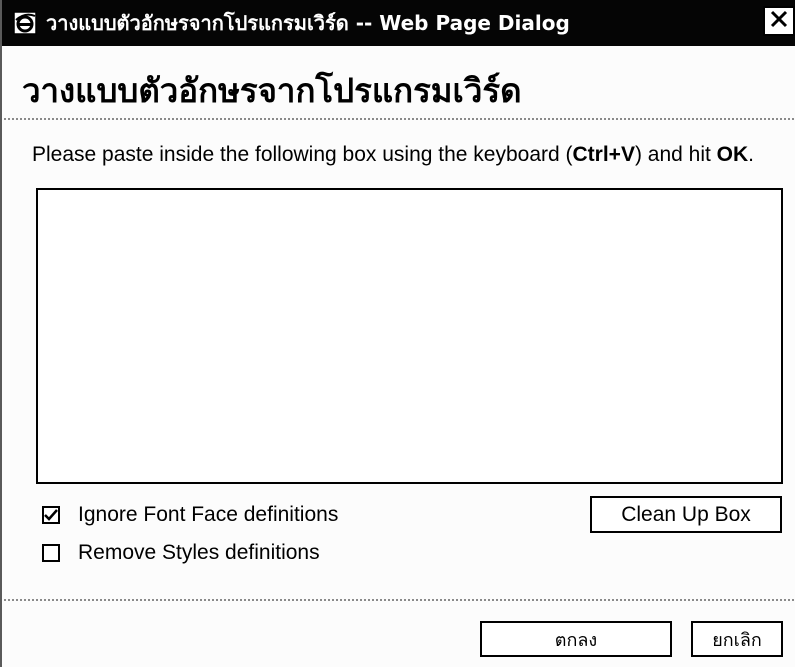 The width and height of the screenshot is (795, 667). Describe the element at coordinates (208, 514) in the screenshot. I see `ignore-font-face-label: Ignore Font Face definitions` at that location.